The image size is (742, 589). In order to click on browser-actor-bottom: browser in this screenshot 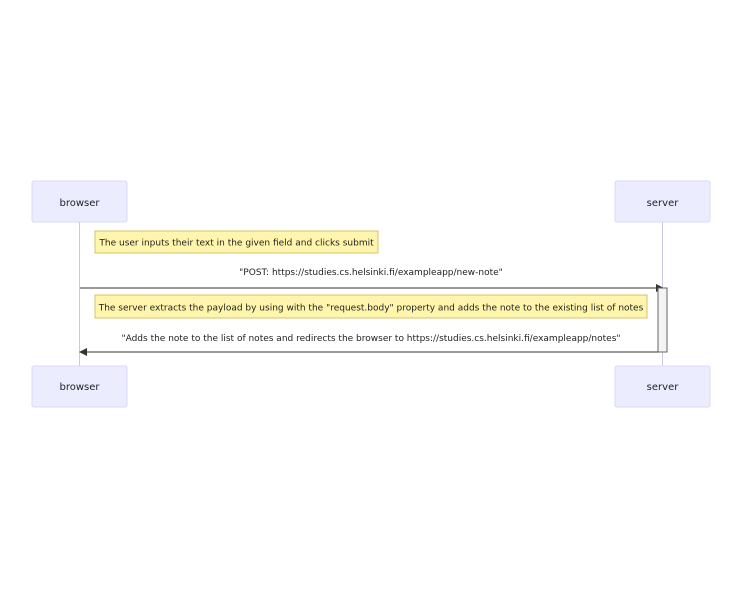, I will do `click(79, 386)`.